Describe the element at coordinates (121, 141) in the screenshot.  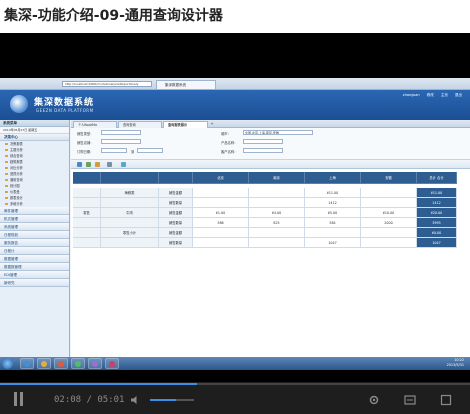
I see `sales-store-input` at that location.